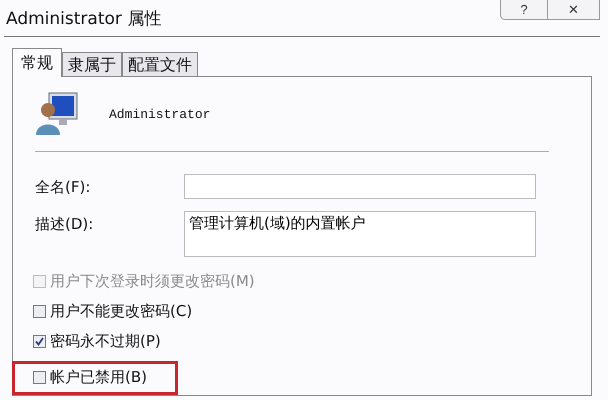 Image resolution: width=608 pixels, height=400 pixels. What do you see at coordinates (159, 114) in the screenshot?
I see `user-name: Administrator` at bounding box center [159, 114].